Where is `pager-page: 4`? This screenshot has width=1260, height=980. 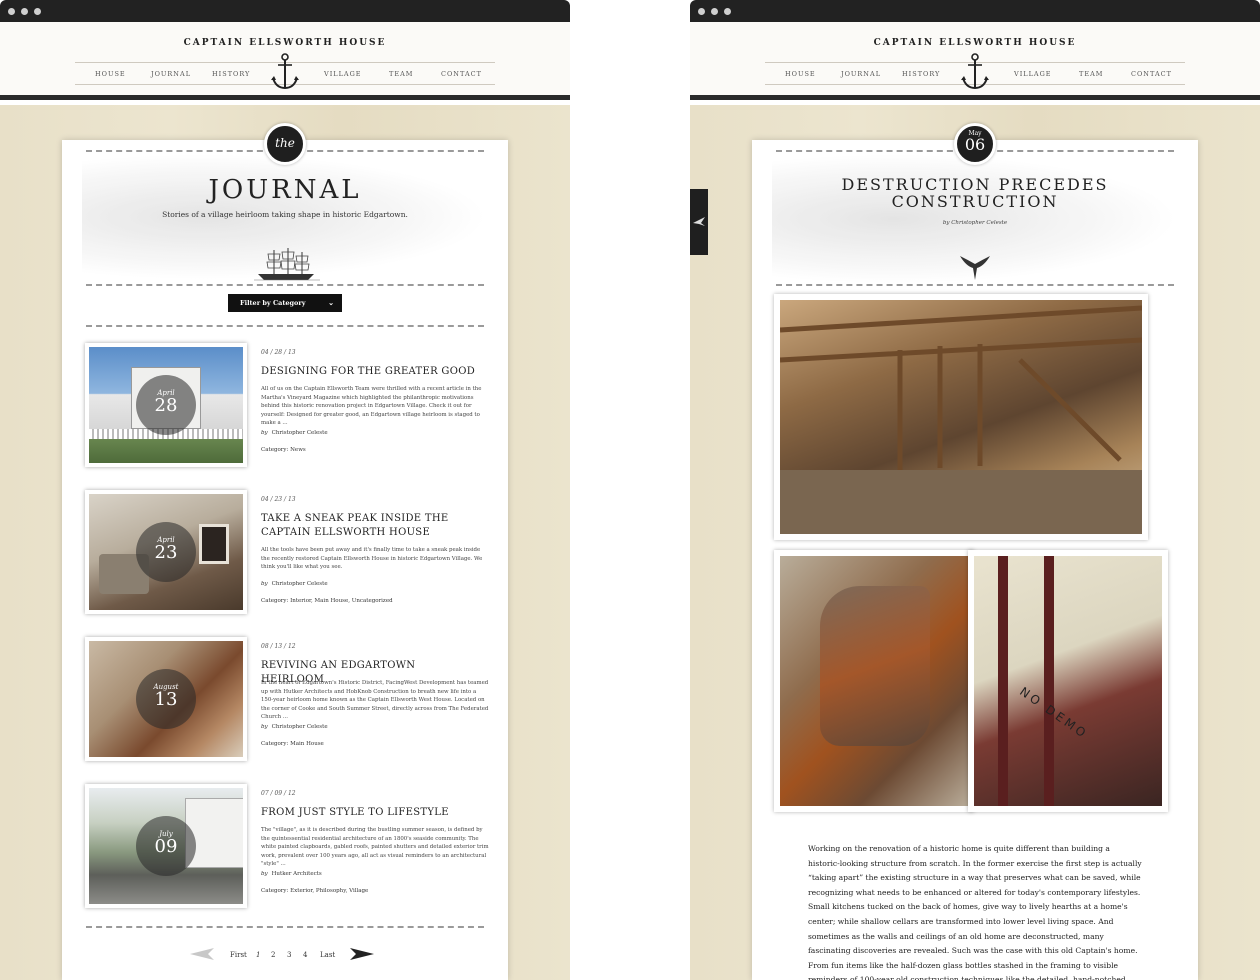
pager-page: 4 is located at coordinates (305, 955).